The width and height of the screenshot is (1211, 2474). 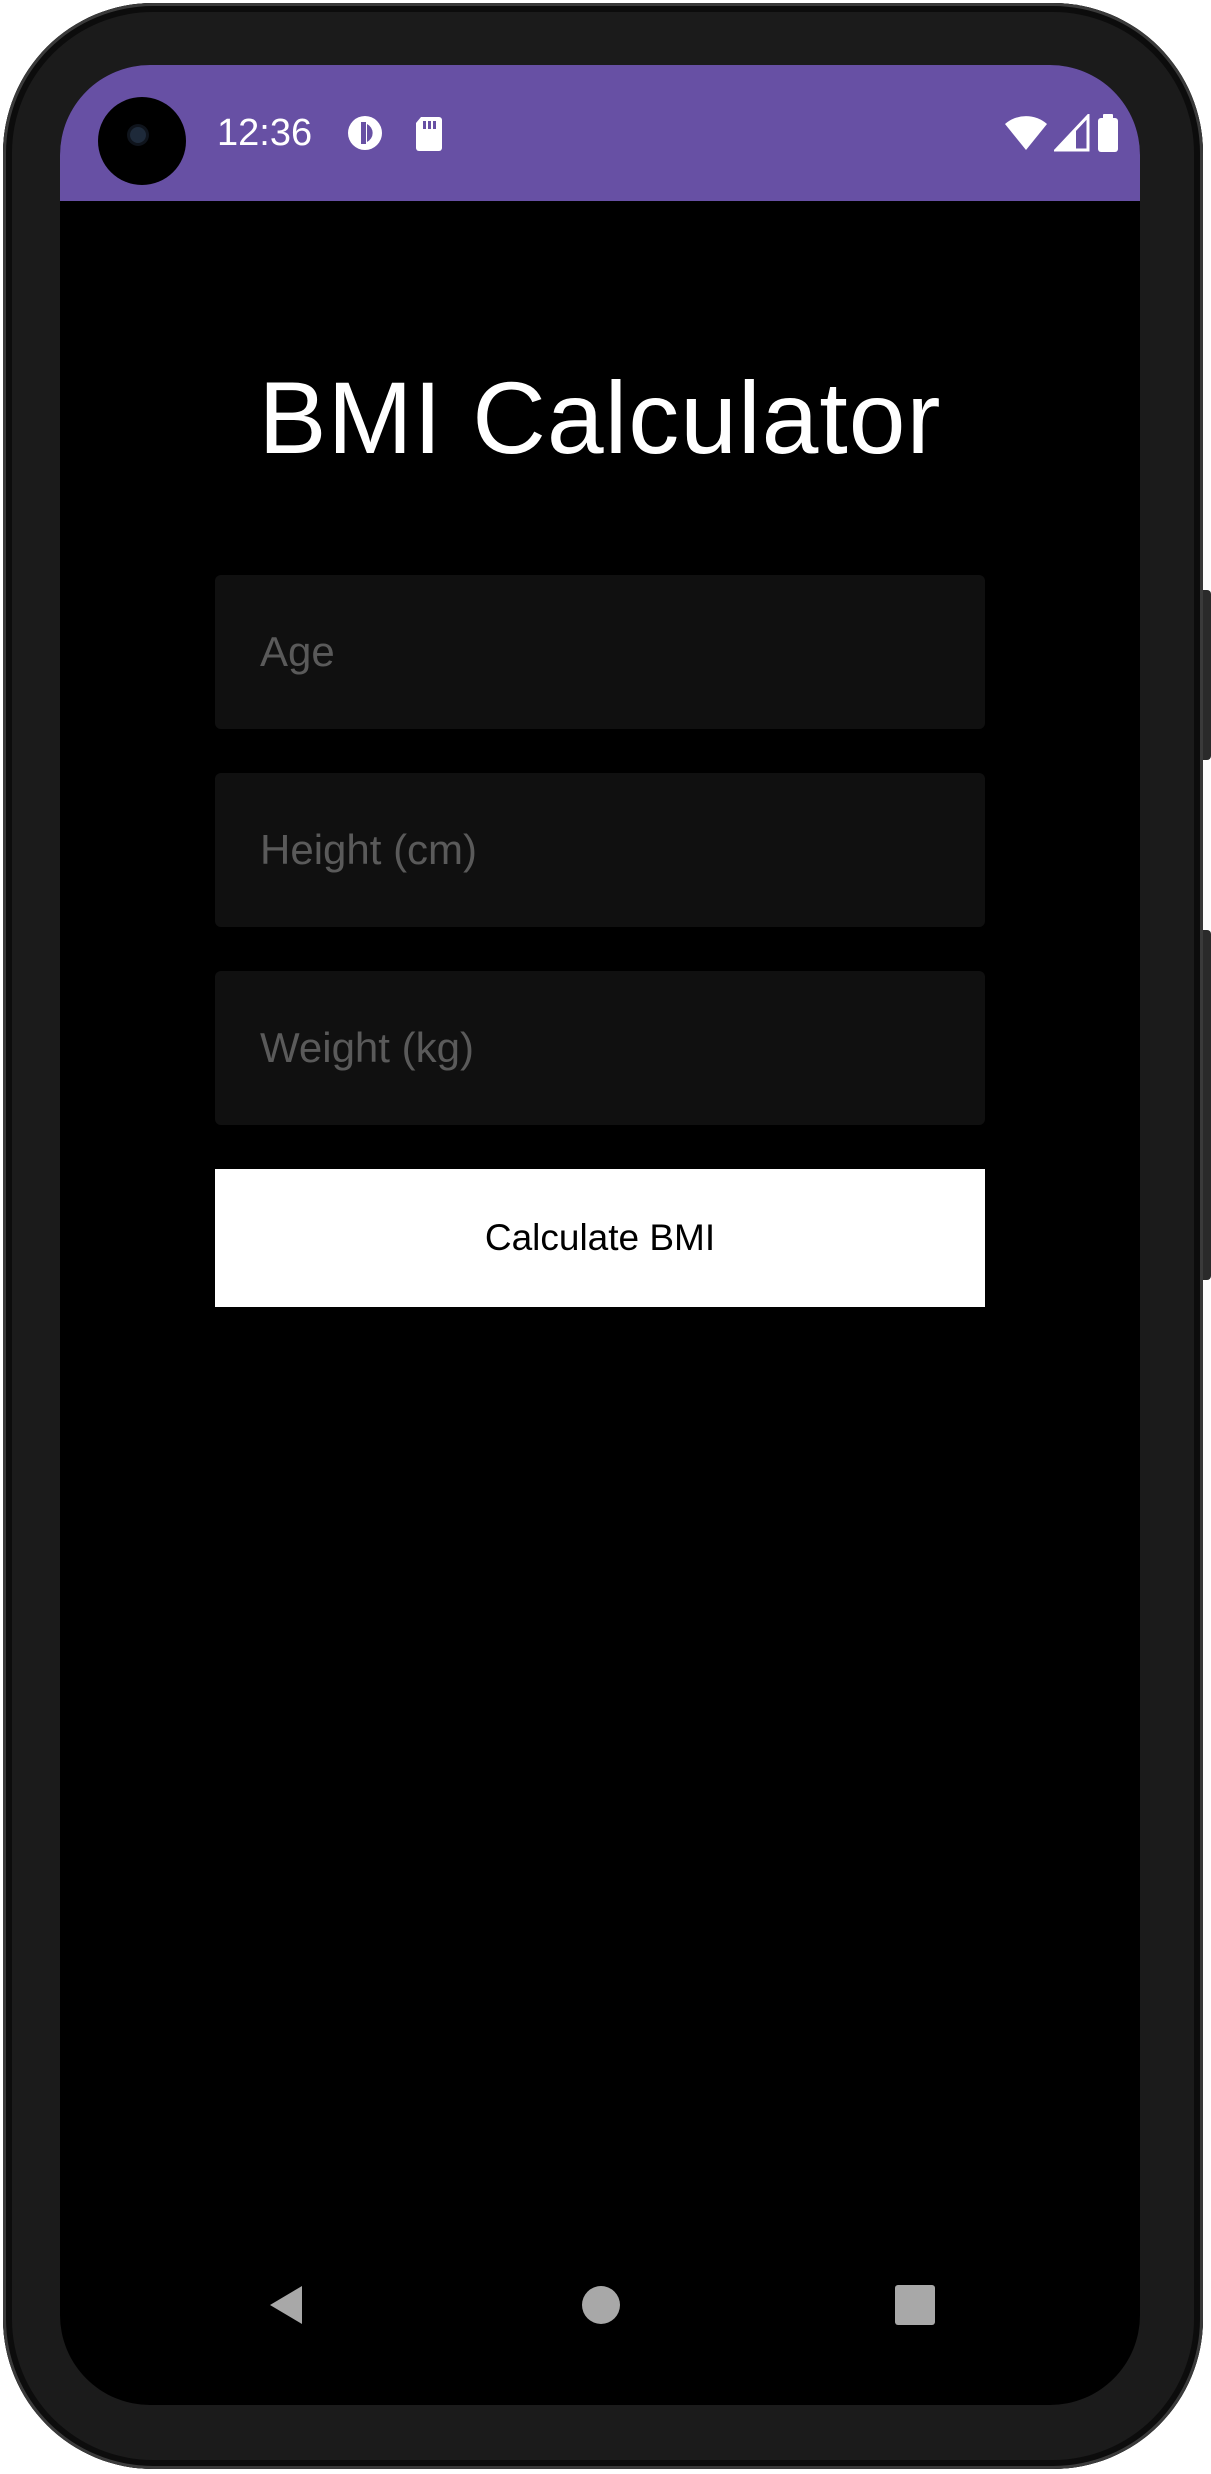 I want to click on home-icon, so click(x=601, y=2305).